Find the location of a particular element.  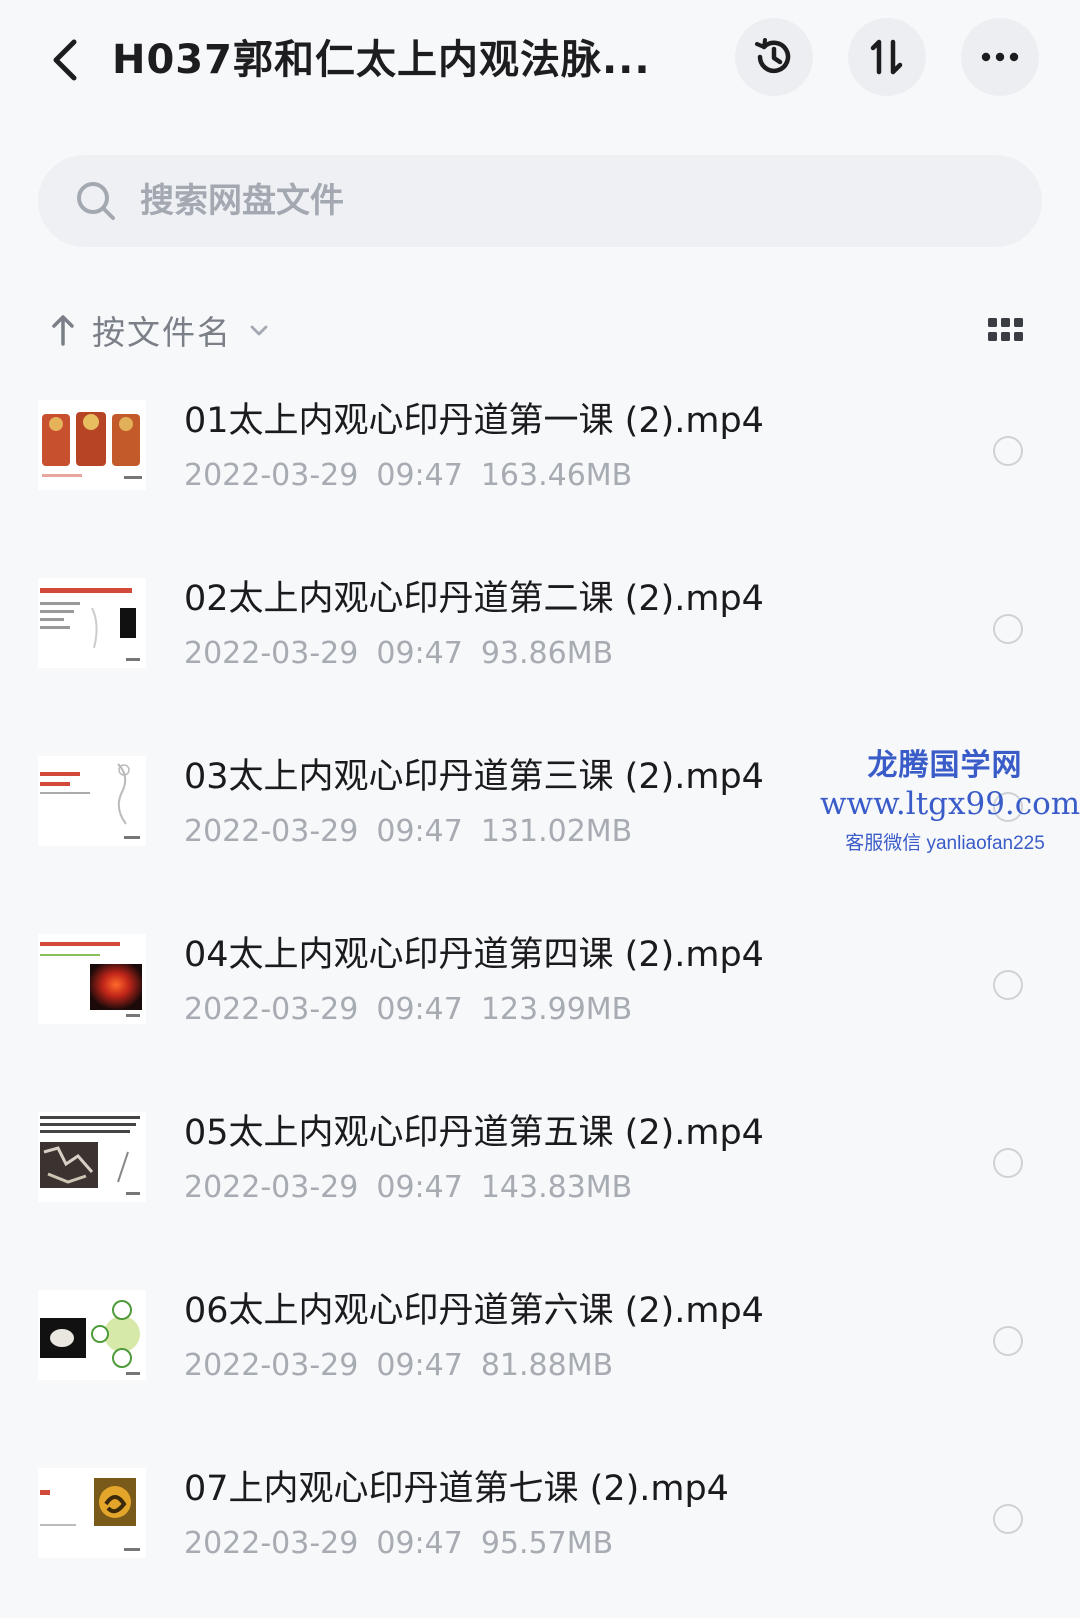

search-bar is located at coordinates (540, 201).